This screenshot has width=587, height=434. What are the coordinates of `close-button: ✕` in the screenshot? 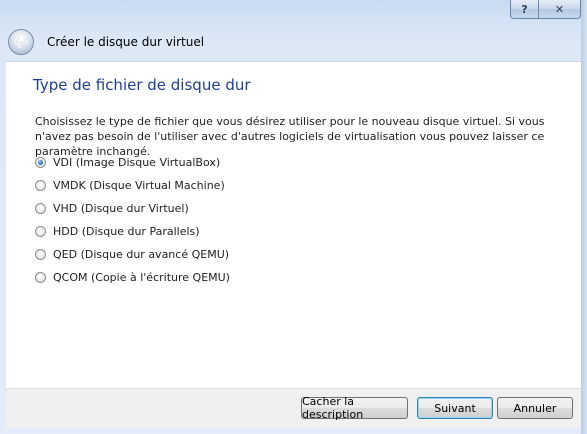 It's located at (559, 9).